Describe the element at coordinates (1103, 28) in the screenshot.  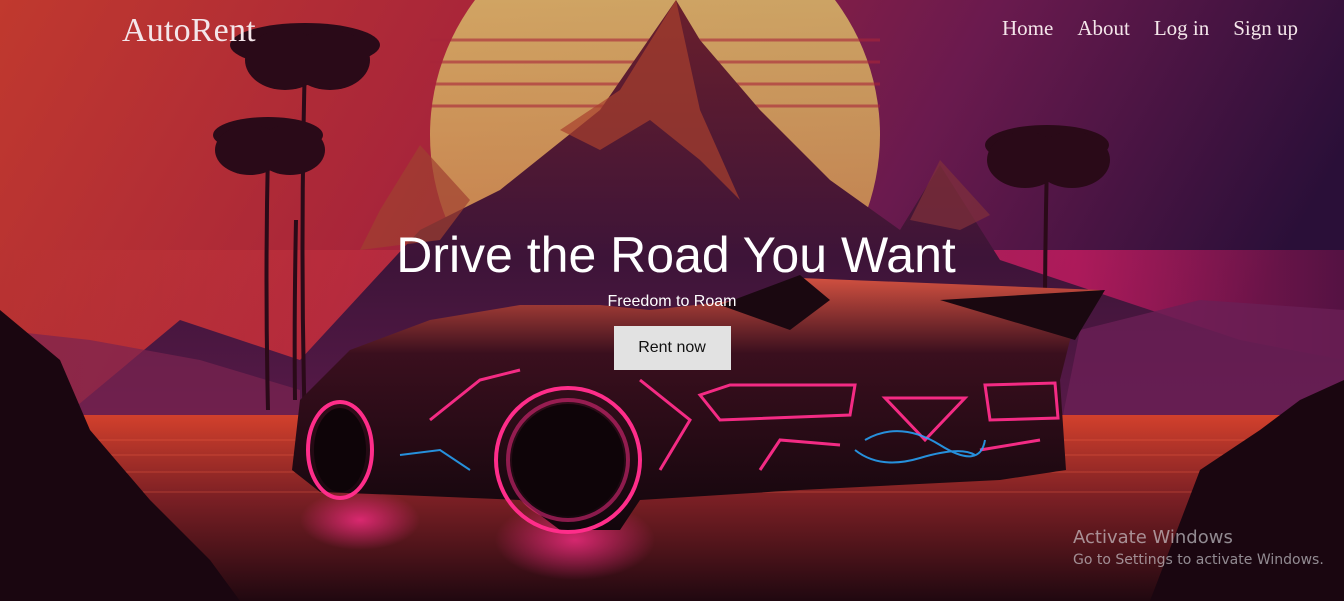
I see `nav-about-link: About` at that location.